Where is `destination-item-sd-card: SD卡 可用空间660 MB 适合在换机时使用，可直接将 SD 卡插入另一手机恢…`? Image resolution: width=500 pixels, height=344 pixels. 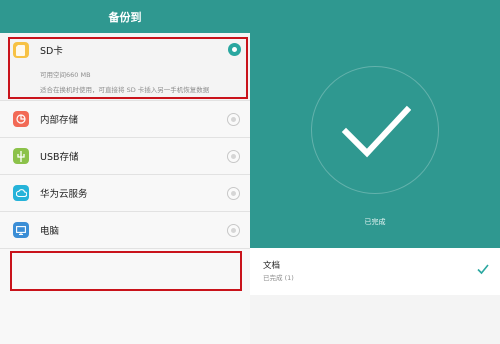 destination-item-sd-card: SD卡 可用空间660 MB 适合在换机时使用，可直接将 SD 卡插入另一手机恢… is located at coordinates (125, 67).